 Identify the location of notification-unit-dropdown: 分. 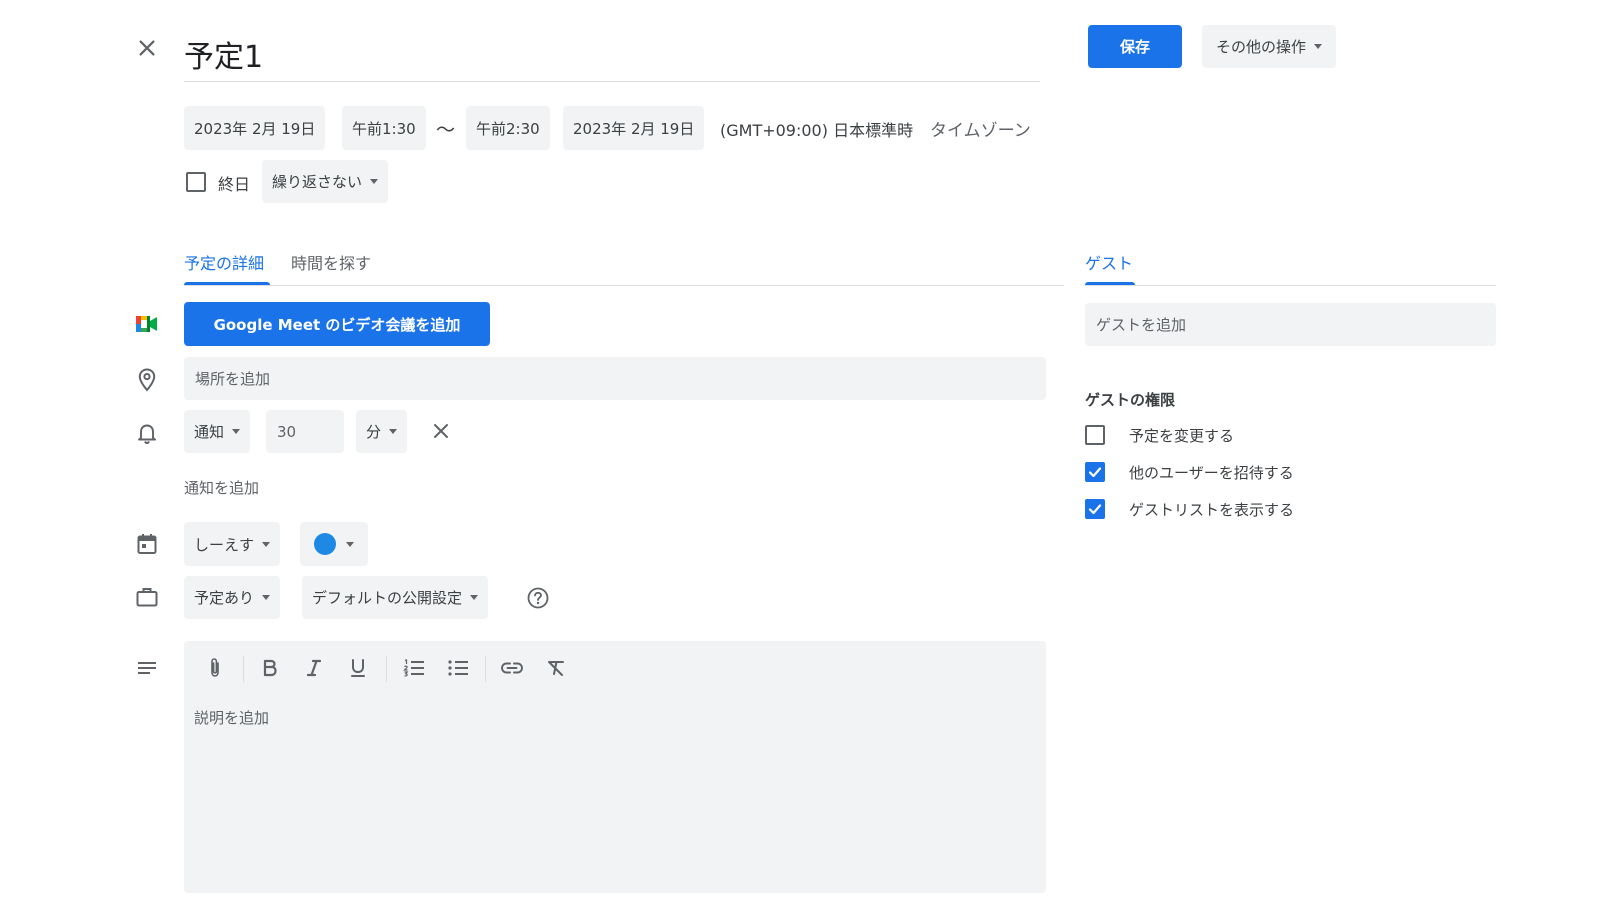
(382, 431).